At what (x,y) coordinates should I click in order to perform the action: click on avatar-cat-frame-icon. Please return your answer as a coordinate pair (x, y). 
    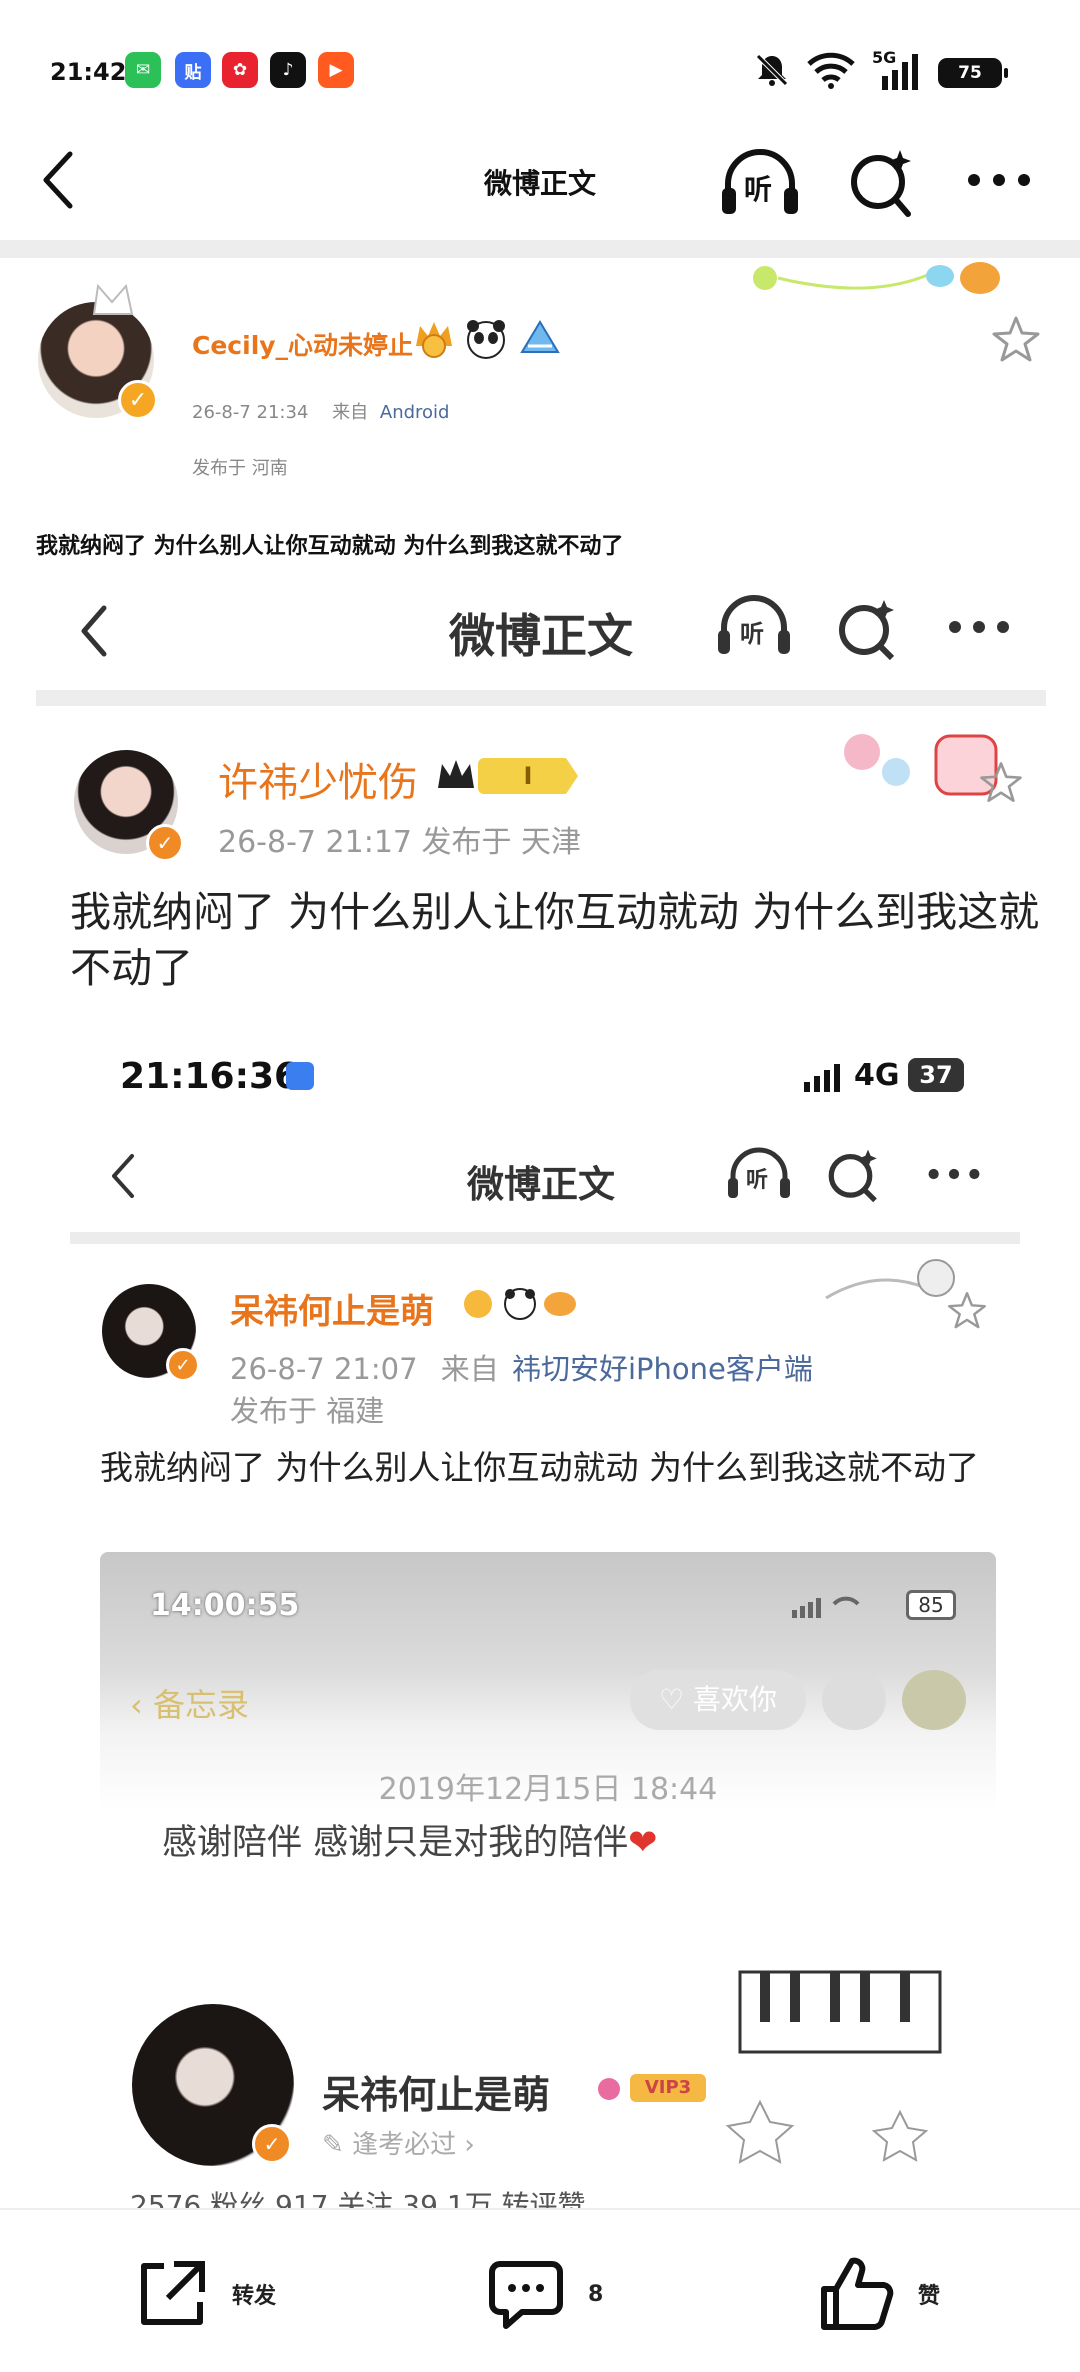
    Looking at the image, I should click on (113, 299).